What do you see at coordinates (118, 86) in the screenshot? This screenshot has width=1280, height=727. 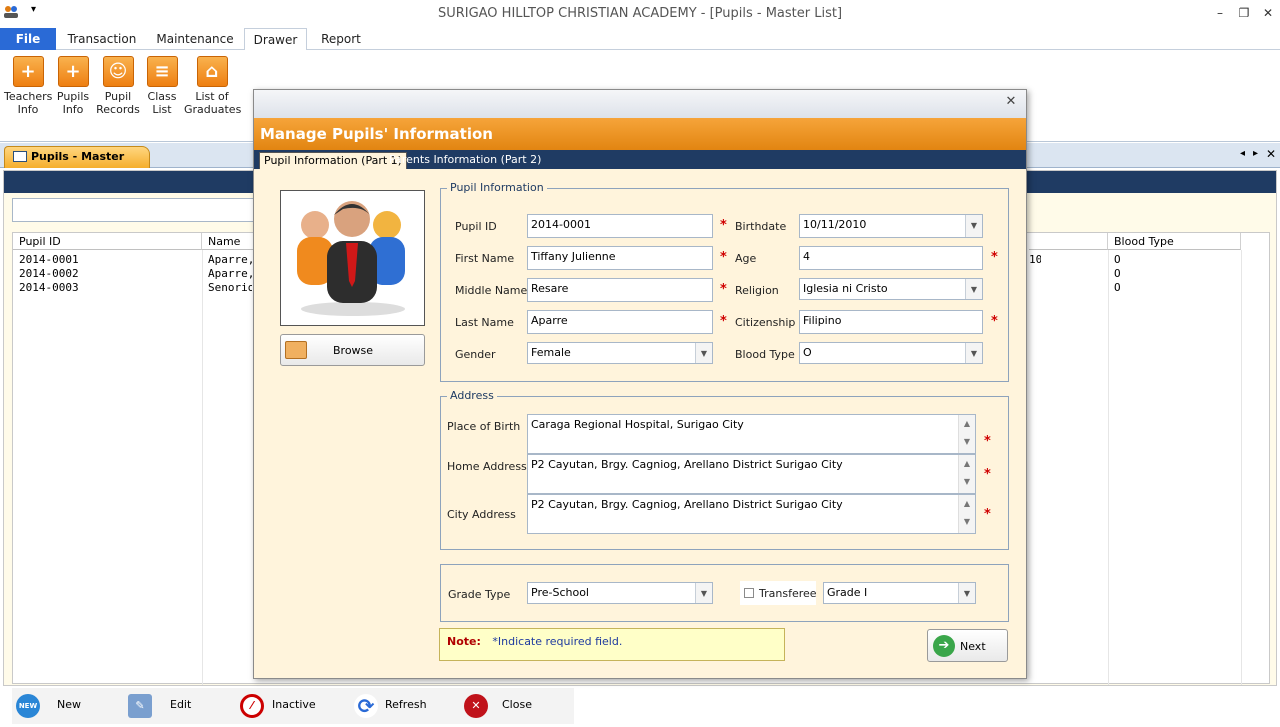 I see `pupil-records-button: ☺ Pupil Records` at bounding box center [118, 86].